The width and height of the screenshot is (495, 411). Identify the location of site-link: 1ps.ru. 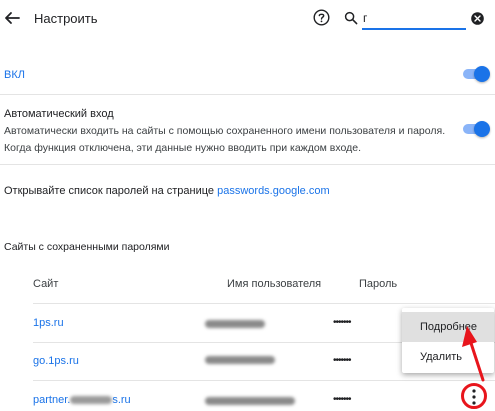
(48, 323).